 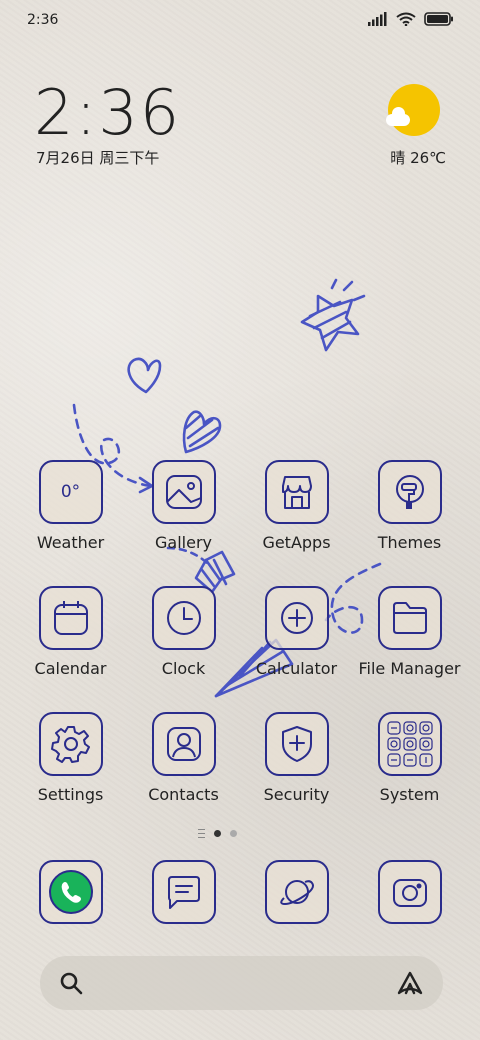 I want to click on page-indicator, so click(x=217, y=833).